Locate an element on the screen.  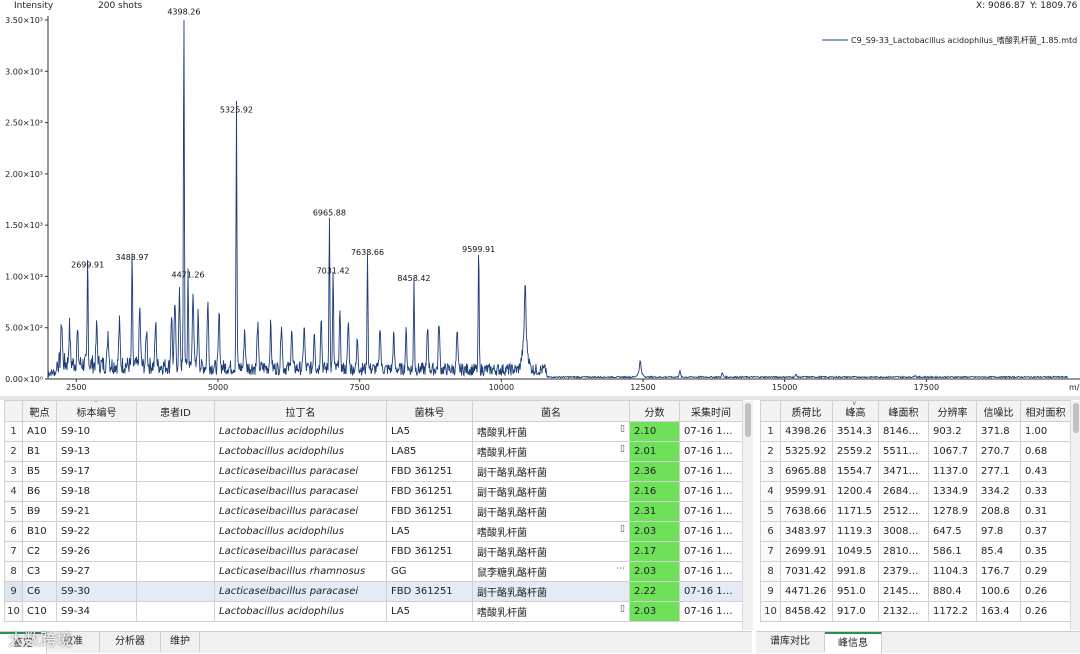
column-header-latin-name: 拉丁名 is located at coordinates (300, 411).